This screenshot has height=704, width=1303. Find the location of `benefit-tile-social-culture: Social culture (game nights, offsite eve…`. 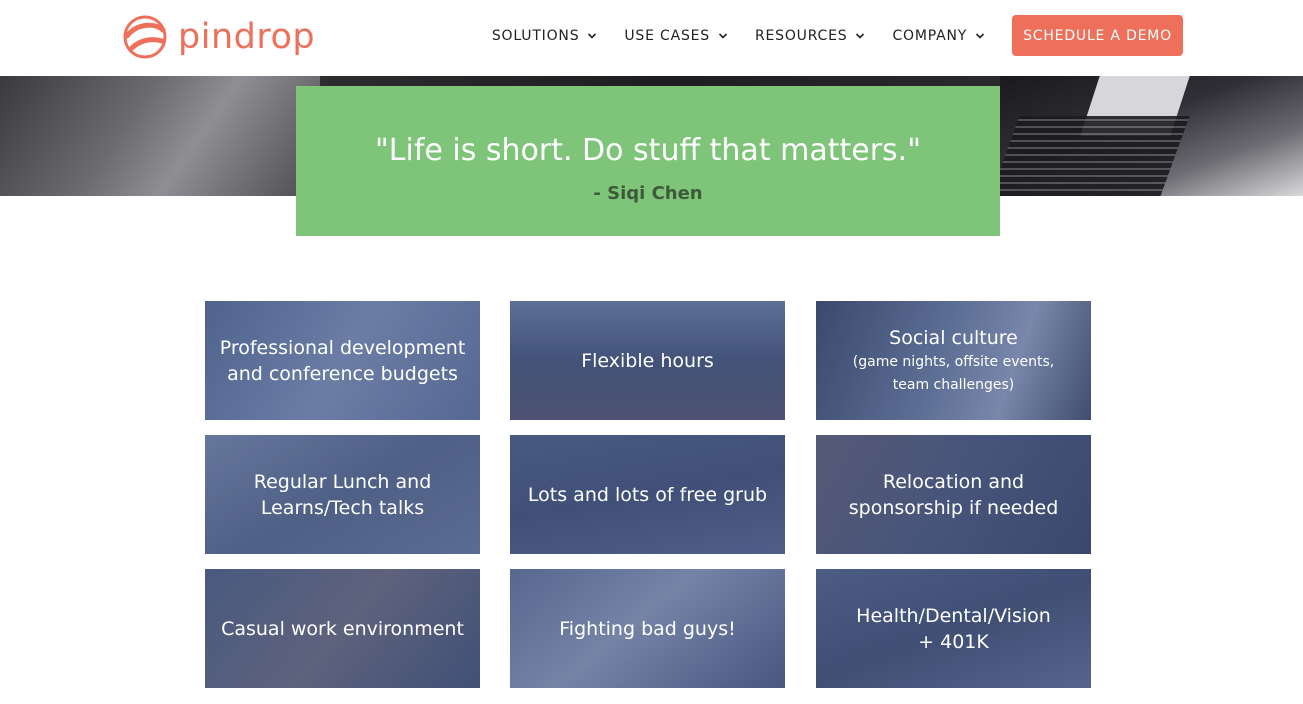

benefit-tile-social-culture: Social culture (game nights, offsite eve… is located at coordinates (953, 360).